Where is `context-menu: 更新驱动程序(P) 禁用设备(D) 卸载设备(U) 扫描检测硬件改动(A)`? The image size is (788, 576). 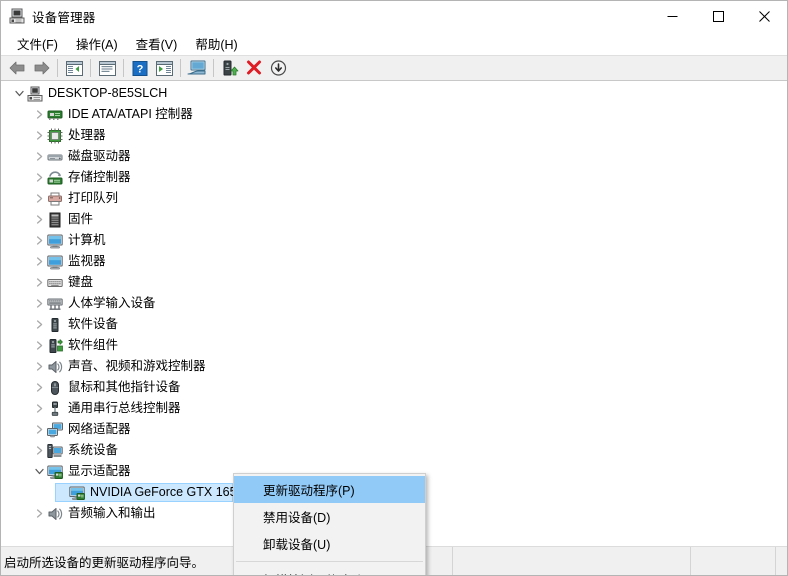
context-menu: 更新驱动程序(P) 禁用设备(D) 卸载设备(U) 扫描检测硬件改动(A) is located at coordinates (329, 524).